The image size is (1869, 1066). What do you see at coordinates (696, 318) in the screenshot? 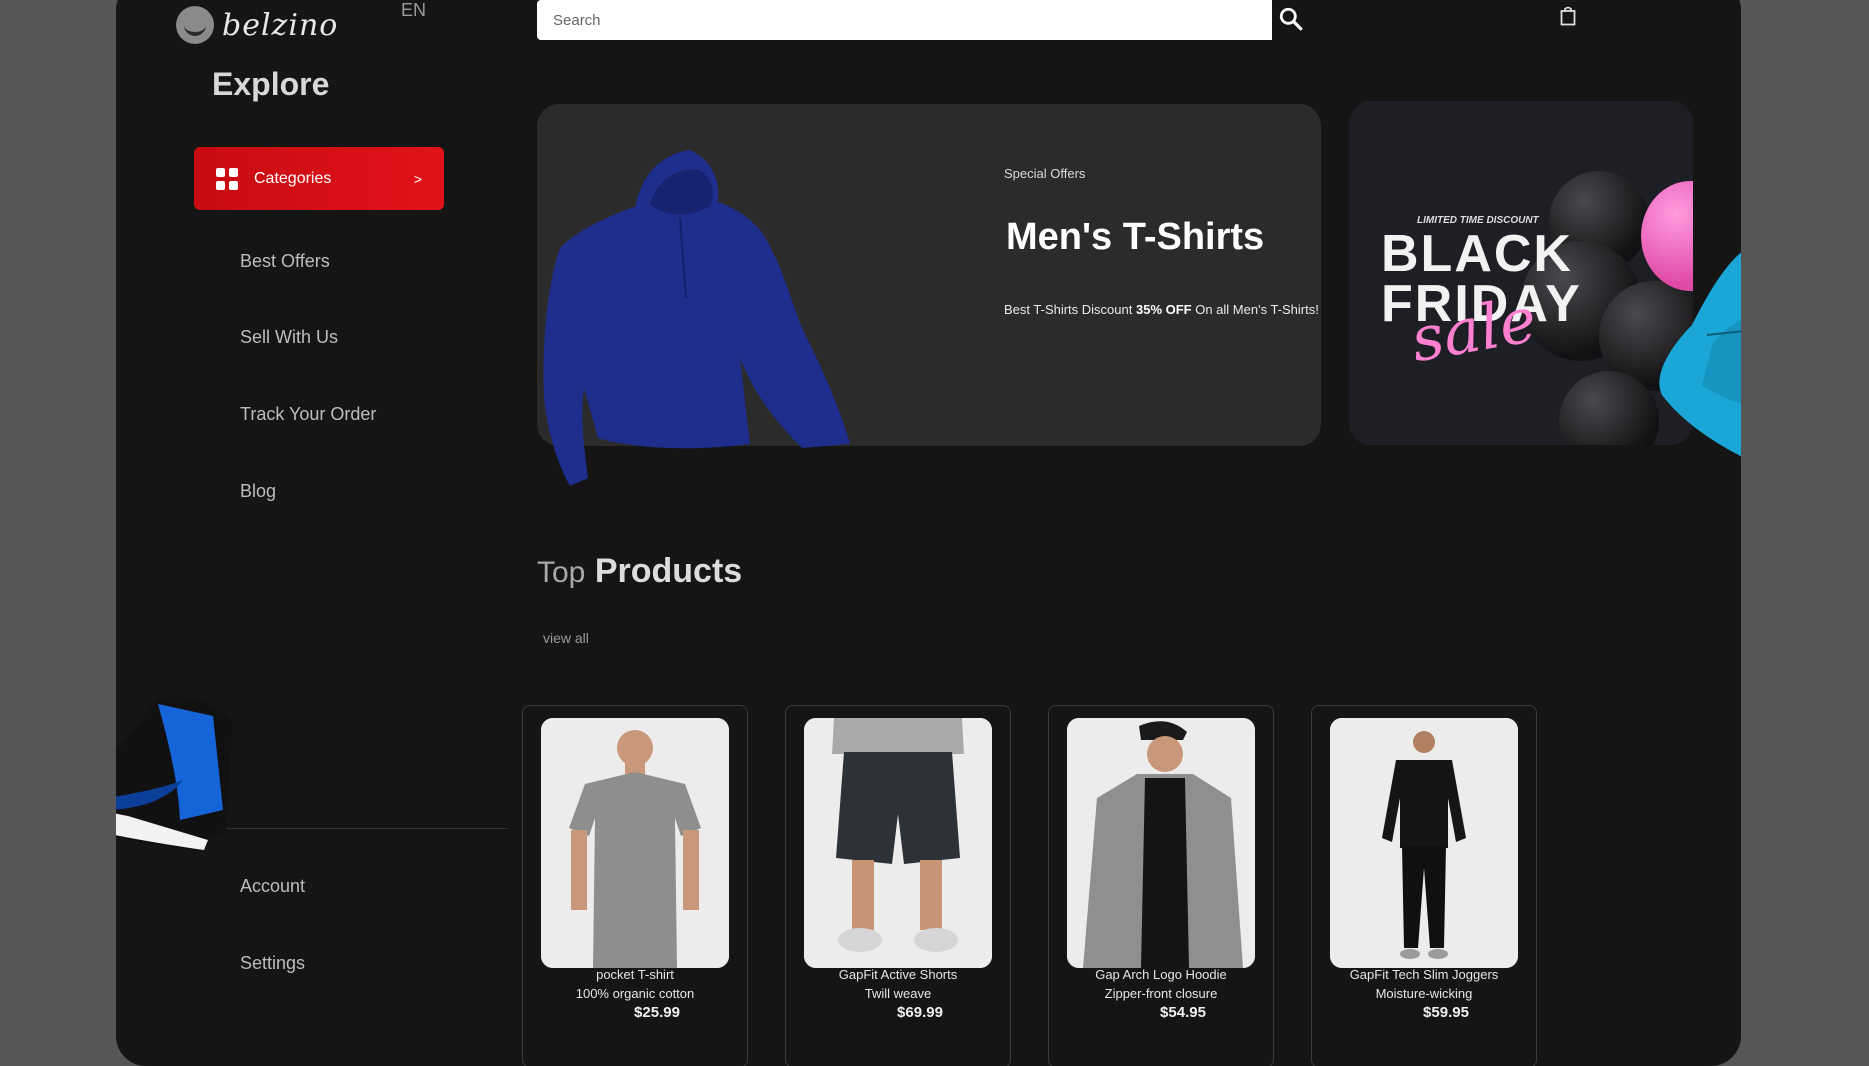
I see `hoodie-image` at bounding box center [696, 318].